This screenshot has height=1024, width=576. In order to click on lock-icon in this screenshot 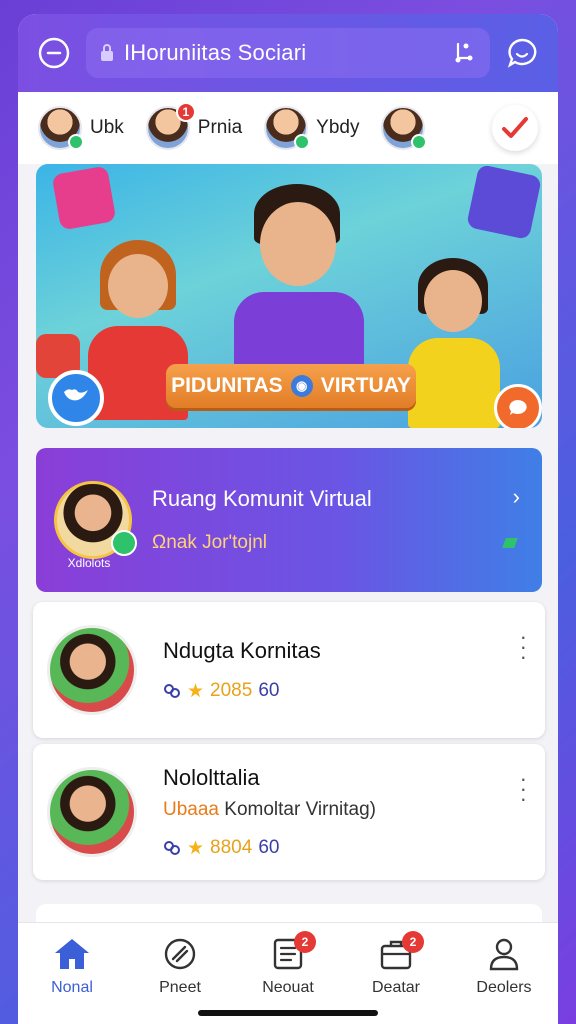, I will do `click(107, 52)`.